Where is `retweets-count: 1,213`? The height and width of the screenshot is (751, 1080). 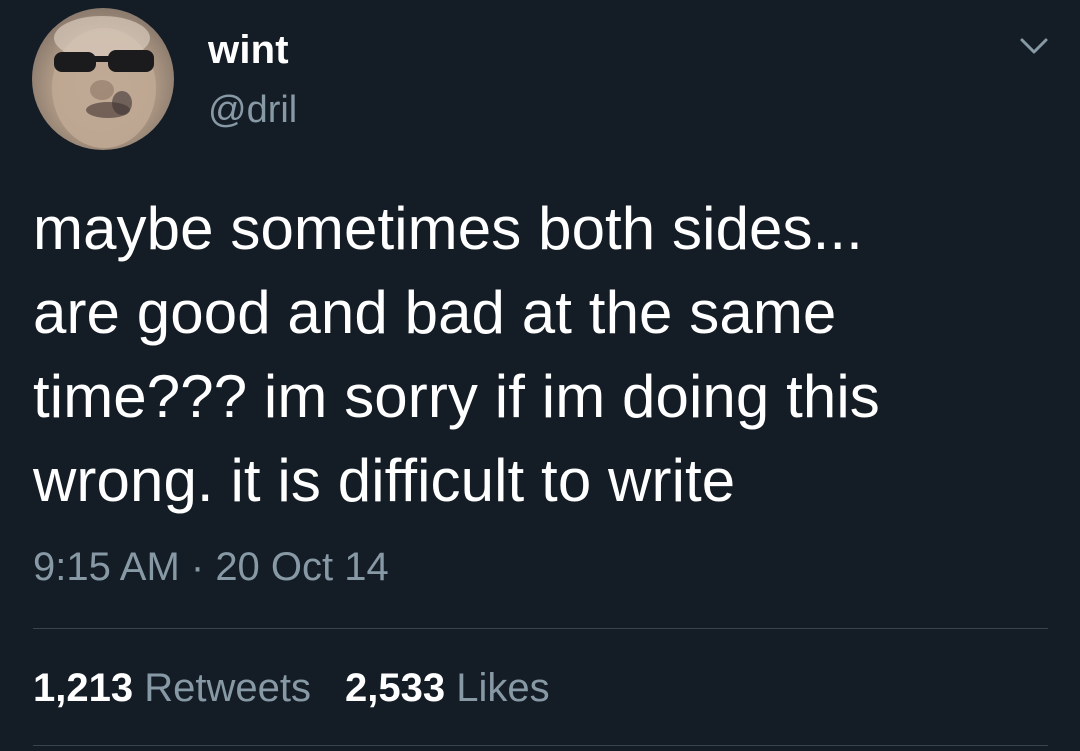 retweets-count: 1,213 is located at coordinates (83, 688).